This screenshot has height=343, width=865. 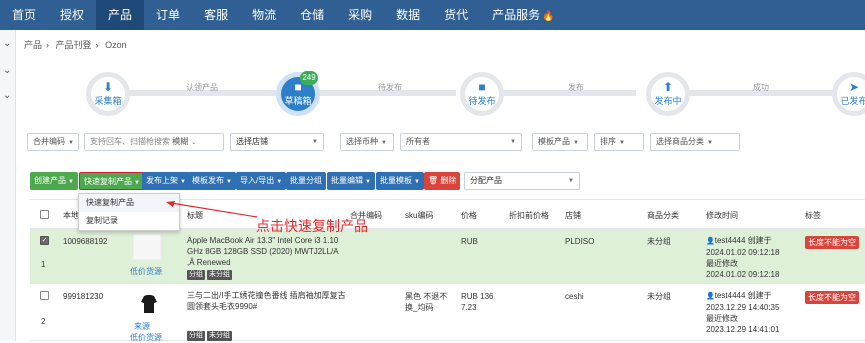 What do you see at coordinates (24, 15) in the screenshot?
I see `nav-home: 首页` at bounding box center [24, 15].